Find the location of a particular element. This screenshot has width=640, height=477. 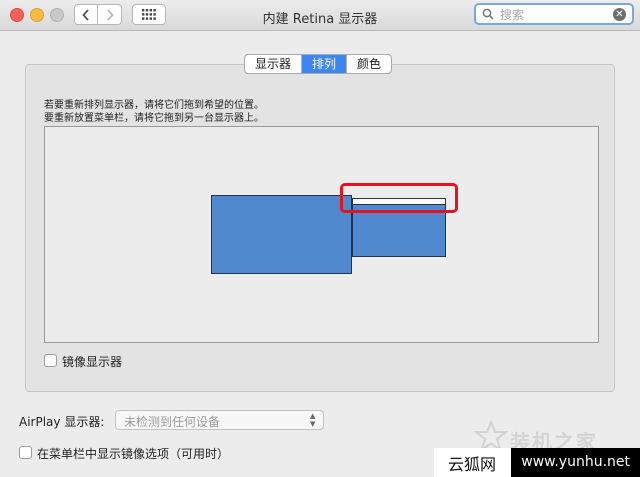

airplay-value: 未检测到任何设备 is located at coordinates (172, 422).